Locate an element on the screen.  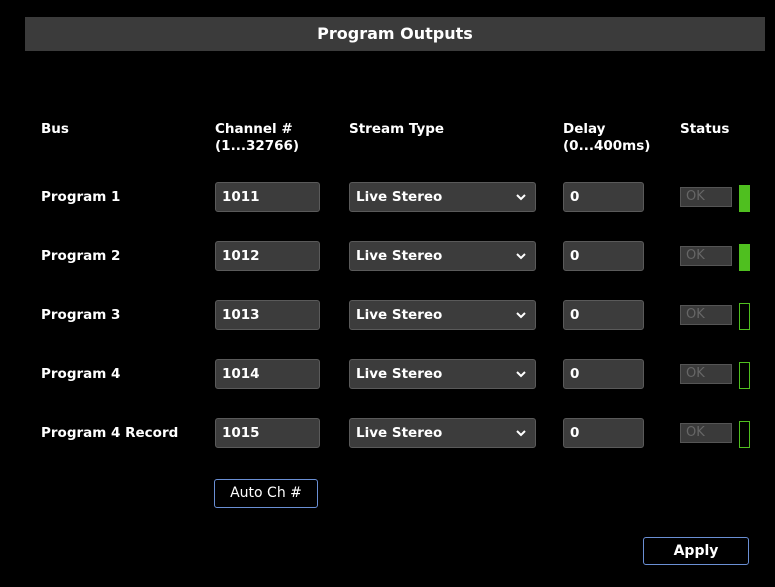
panel-title: Program Outputs is located at coordinates (395, 34).